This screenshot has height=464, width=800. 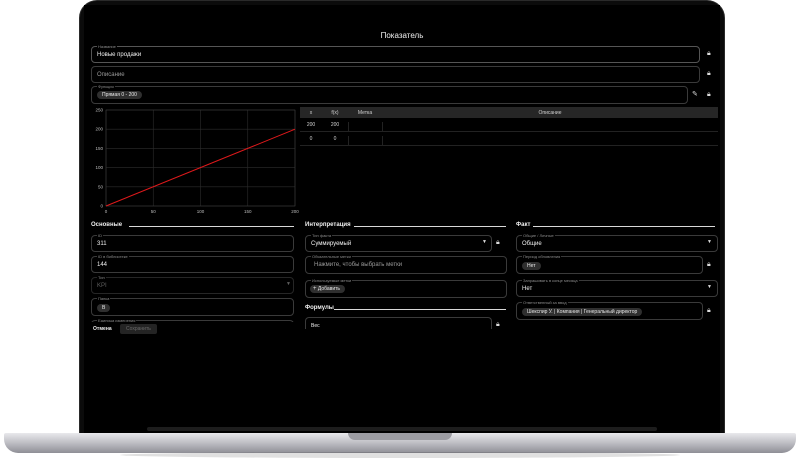 I want to click on fact-type-value: Суммируемый, so click(x=331, y=244).